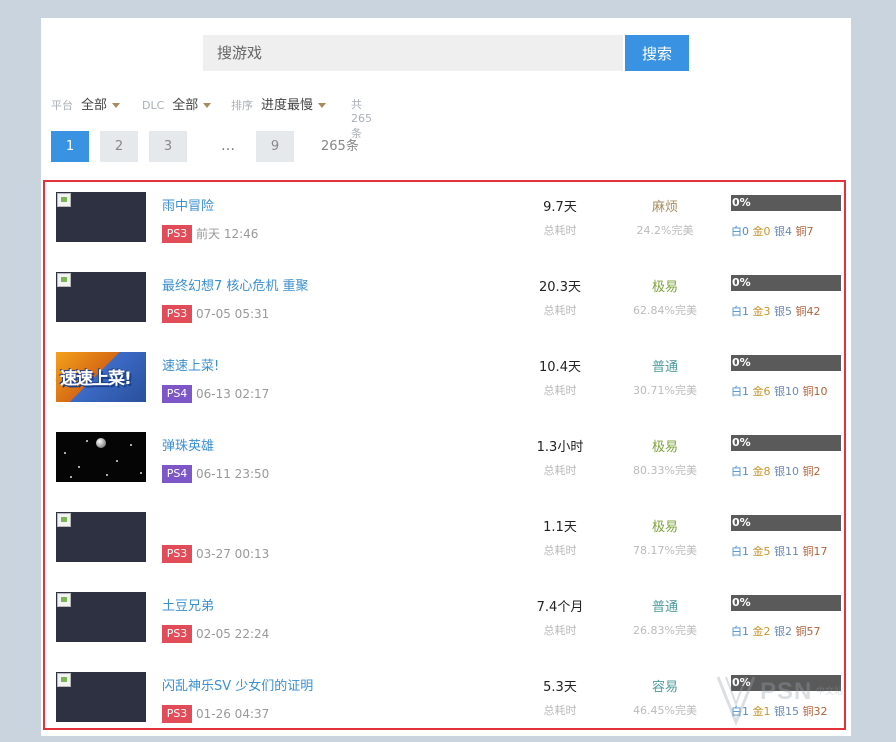 Image resolution: width=896 pixels, height=742 pixels. What do you see at coordinates (188, 444) in the screenshot?
I see `game-title-link: 弹珠英雄` at bounding box center [188, 444].